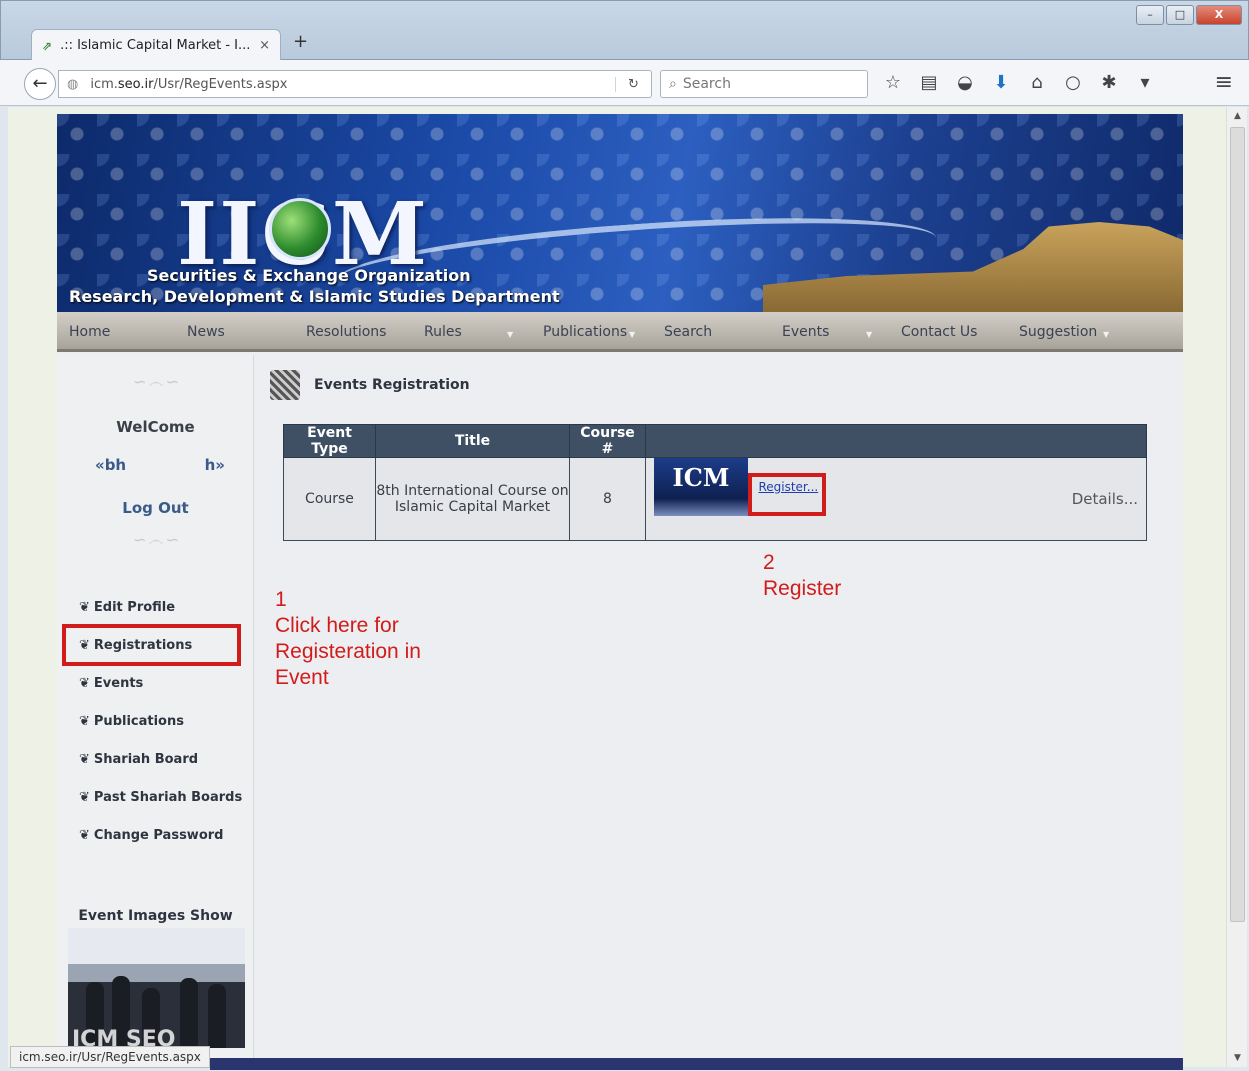  Describe the element at coordinates (189, 84) in the screenshot. I see `url-text: icm.seo.ir/Usr/RegEvents.aspx` at that location.